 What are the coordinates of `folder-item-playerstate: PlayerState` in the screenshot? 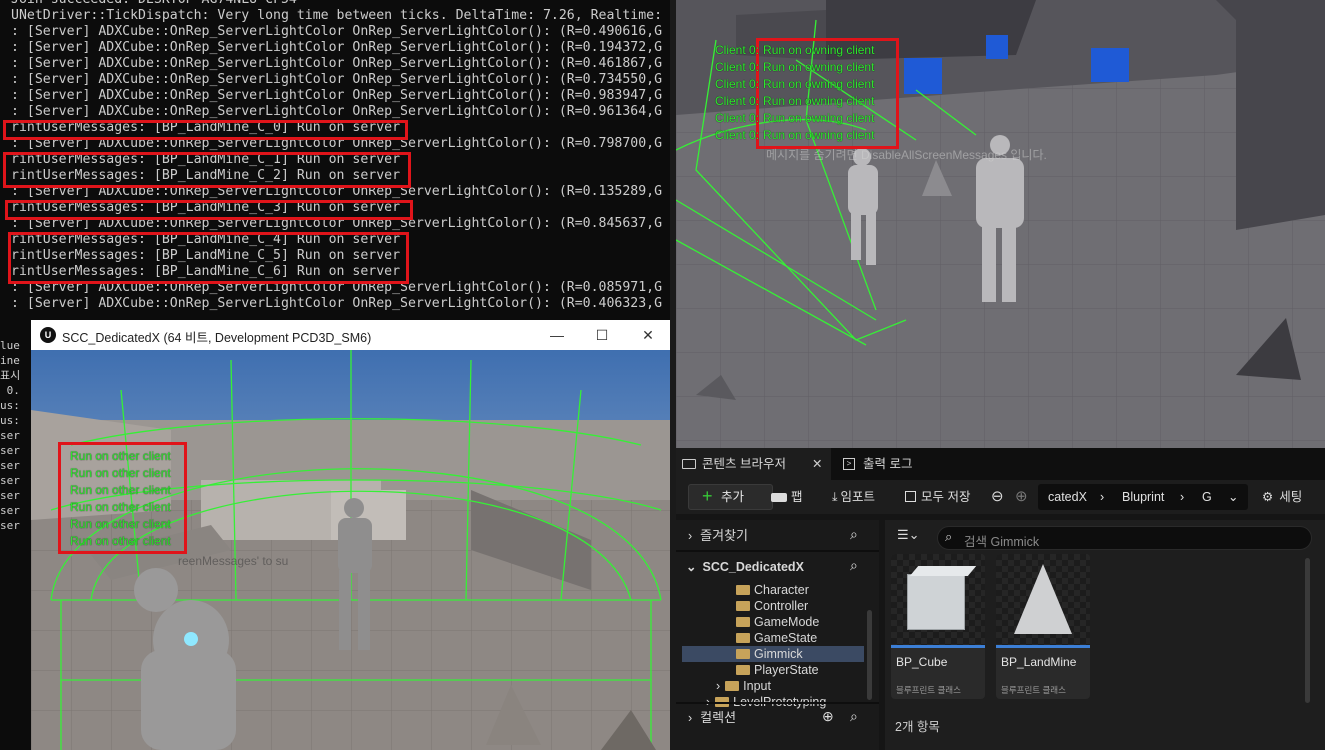 It's located at (777, 670).